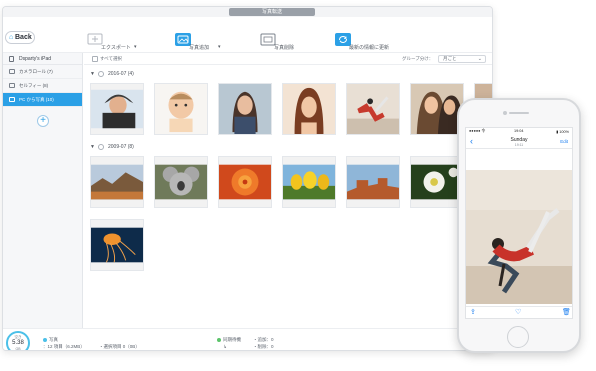 The height and width of the screenshot is (371, 596). What do you see at coordinates (232, 339) in the screenshot?
I see `syncing-label: 同期待機` at bounding box center [232, 339].